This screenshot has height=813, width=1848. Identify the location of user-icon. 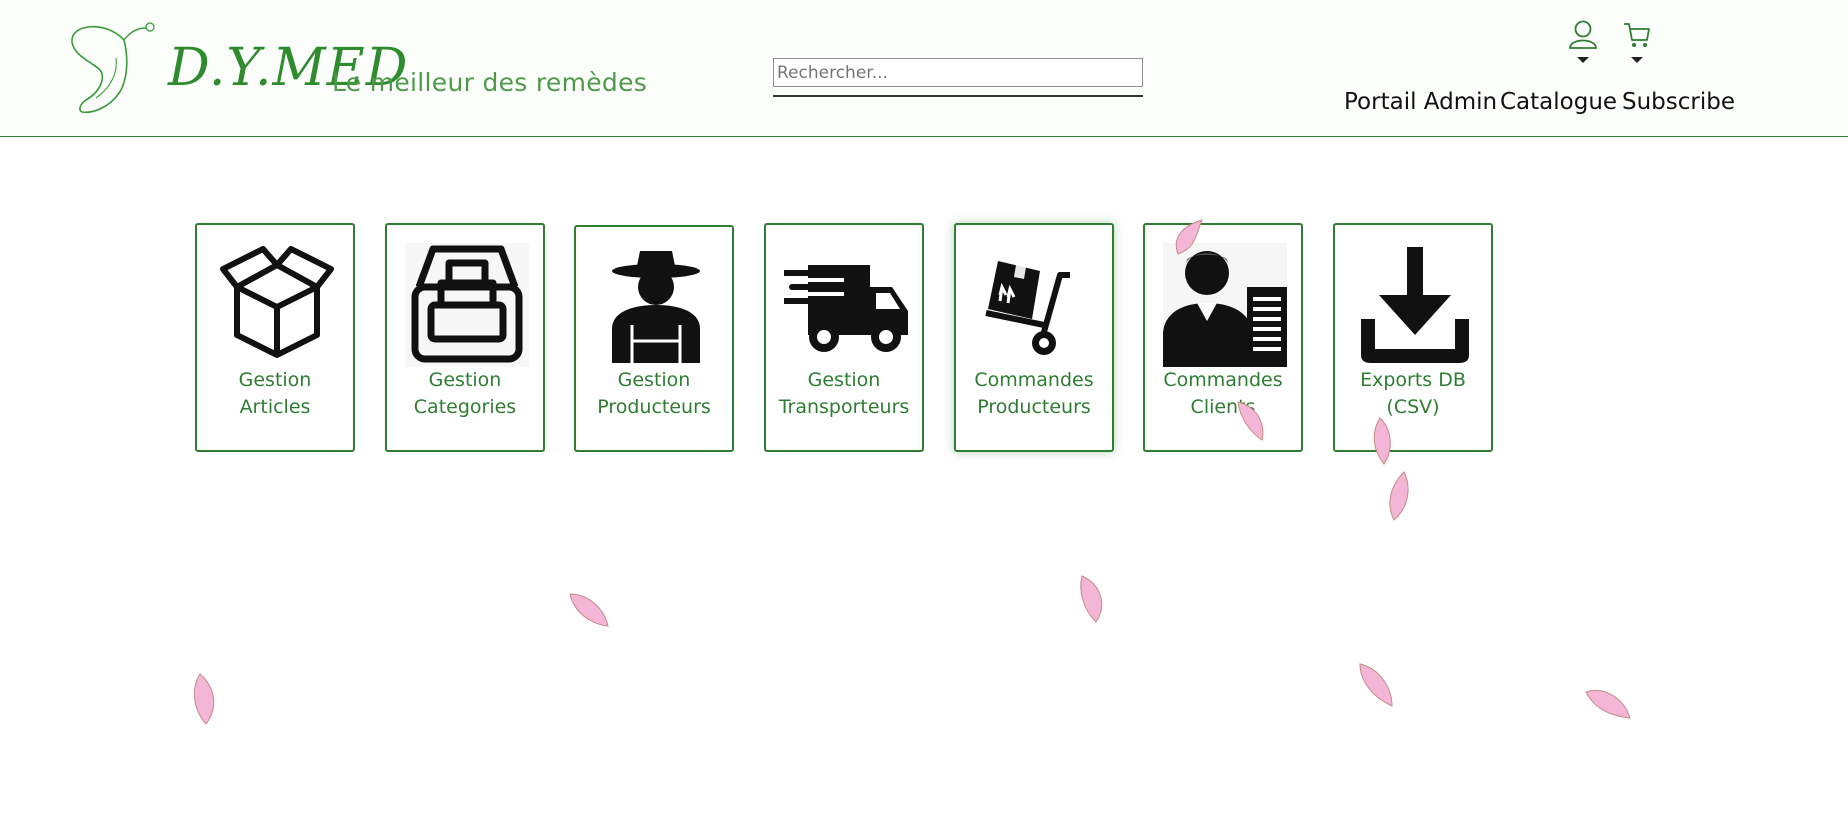
(1583, 41).